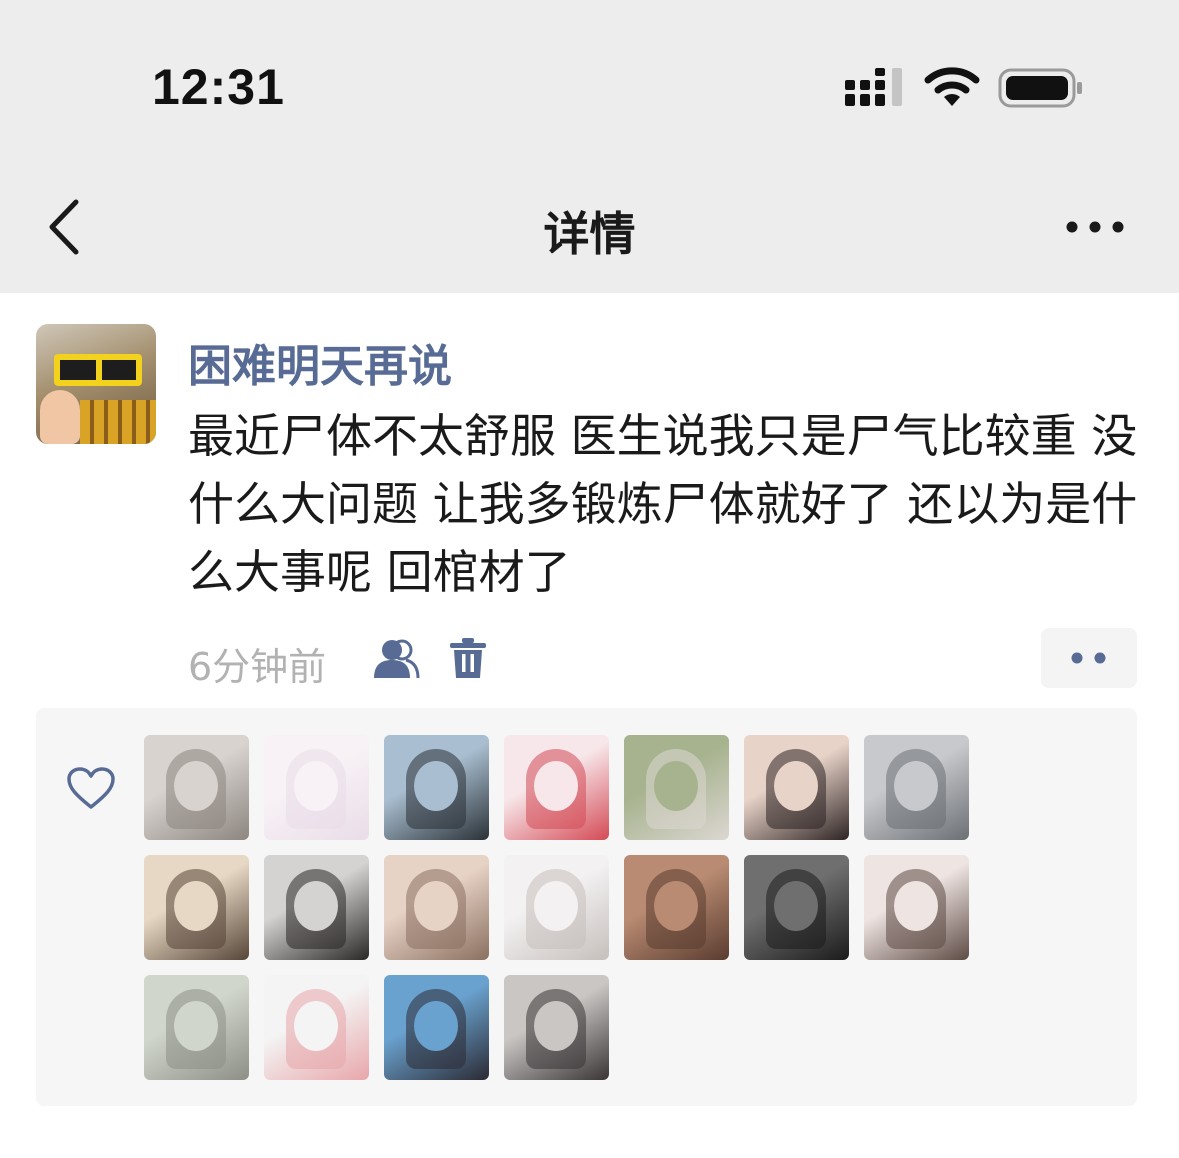 This screenshot has height=1158, width=1179. Describe the element at coordinates (1098, 227) in the screenshot. I see `more-options-button` at that location.